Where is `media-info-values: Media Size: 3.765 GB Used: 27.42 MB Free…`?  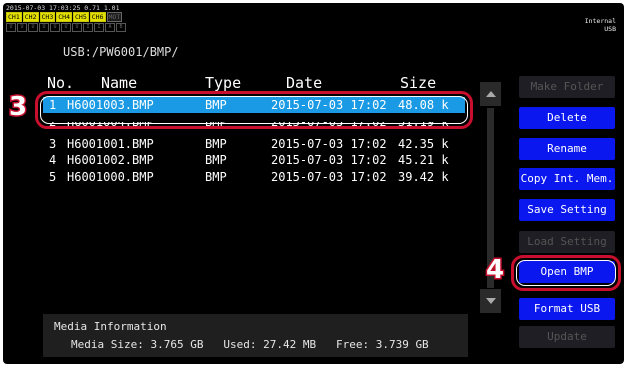 media-info-values: Media Size: 3.765 GB Used: 27.42 MB Free… is located at coordinates (250, 344).